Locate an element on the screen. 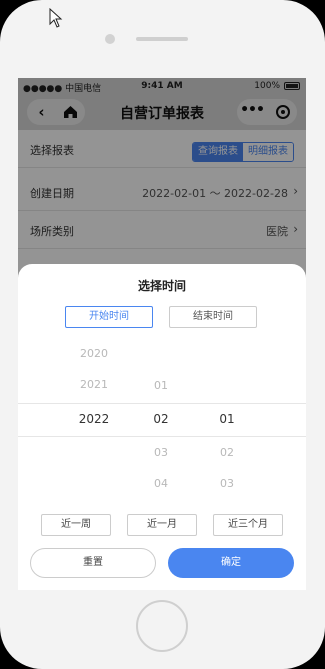  reset-button: 重置 is located at coordinates (93, 563).